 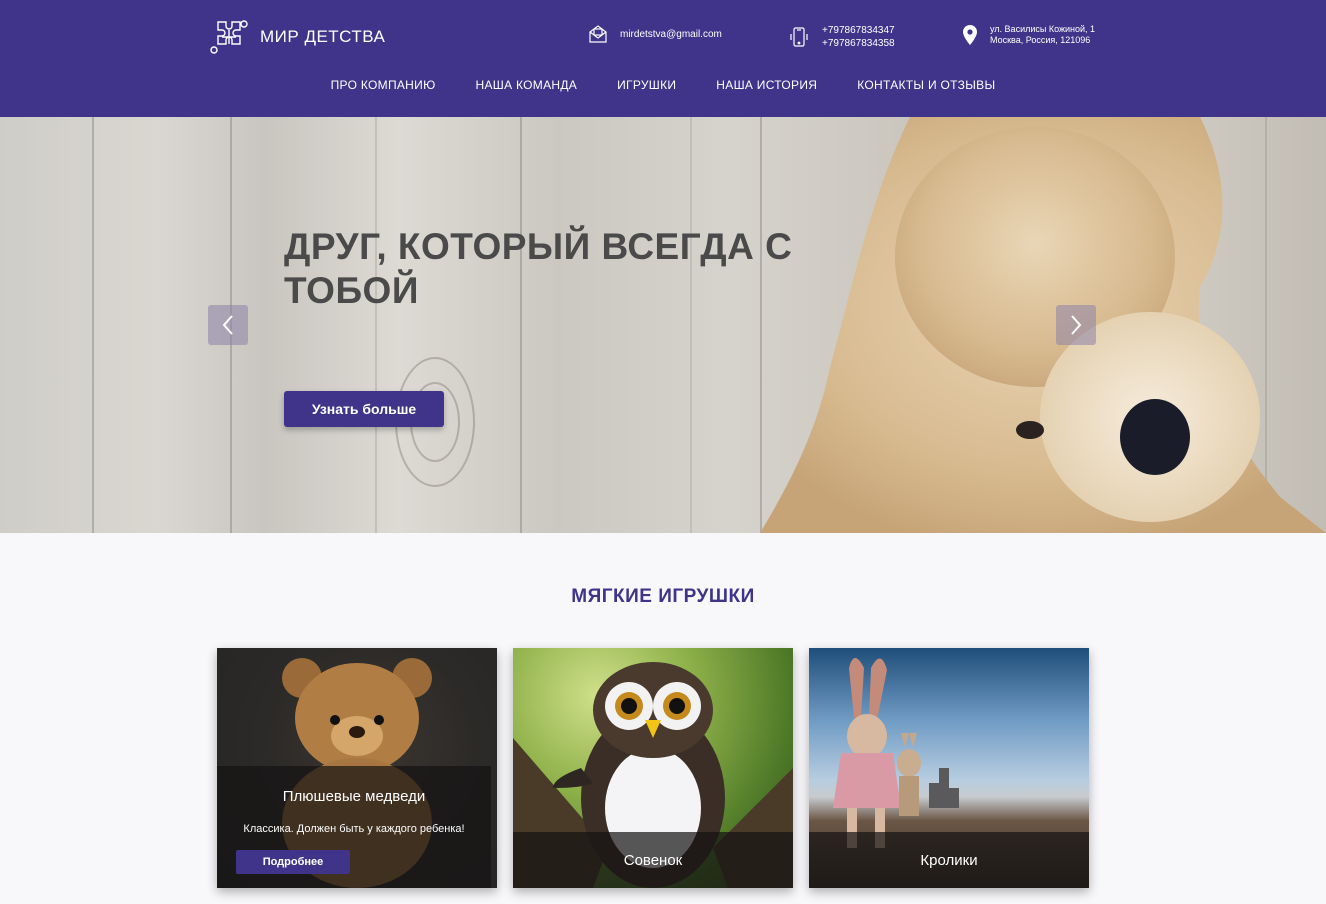 I want to click on logo: МИР ДЕТСТВА, so click(x=296, y=37).